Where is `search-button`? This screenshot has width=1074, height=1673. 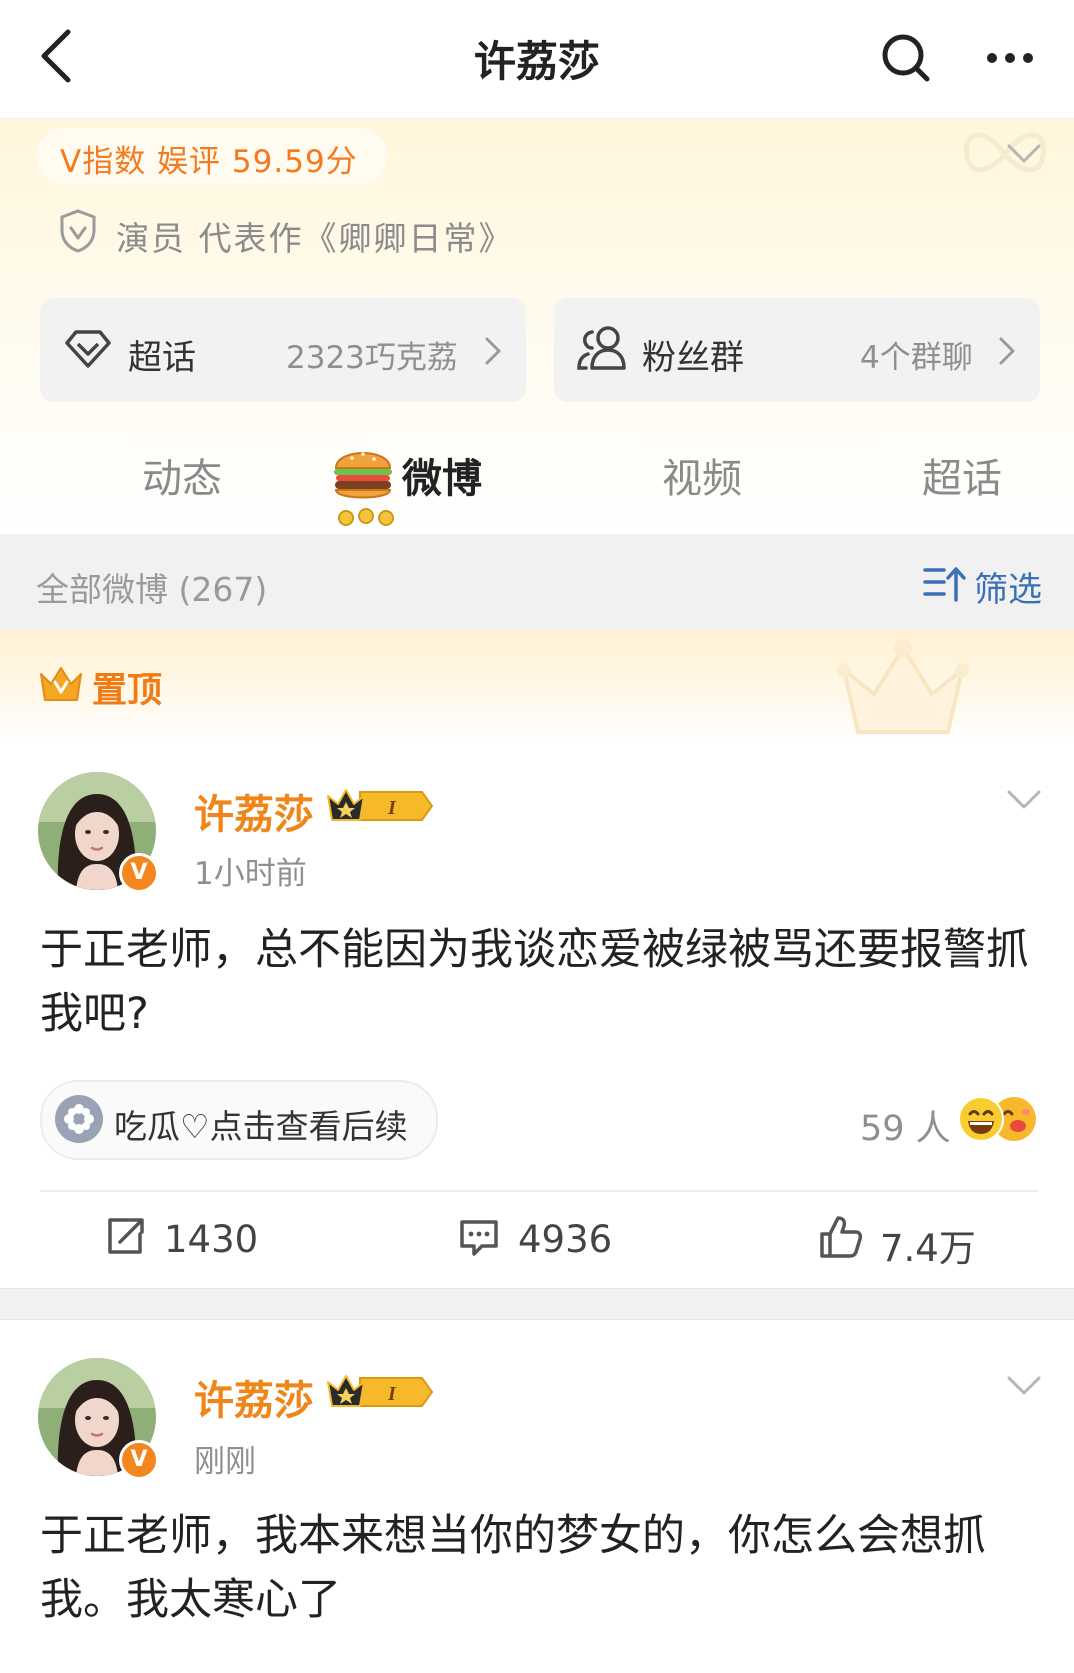
search-button is located at coordinates (906, 58).